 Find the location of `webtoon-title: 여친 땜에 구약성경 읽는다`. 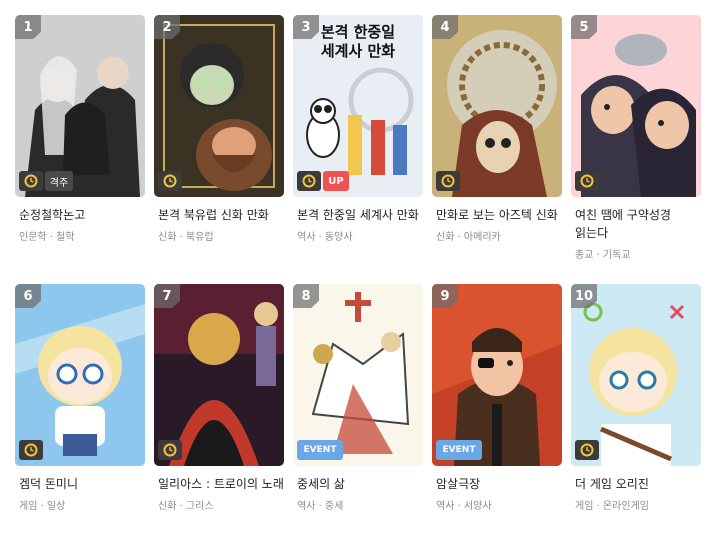

webtoon-title: 여친 땜에 구약성경 읽는다 is located at coordinates (636, 224).